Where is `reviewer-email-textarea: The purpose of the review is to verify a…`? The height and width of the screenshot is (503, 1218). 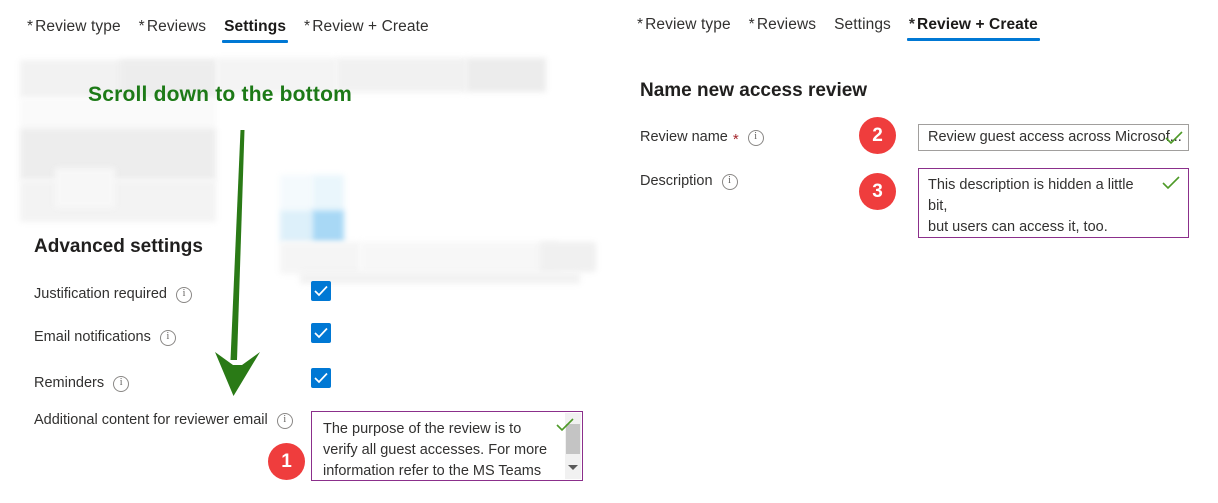
reviewer-email-textarea: The purpose of the review is to verify a… is located at coordinates (447, 446).